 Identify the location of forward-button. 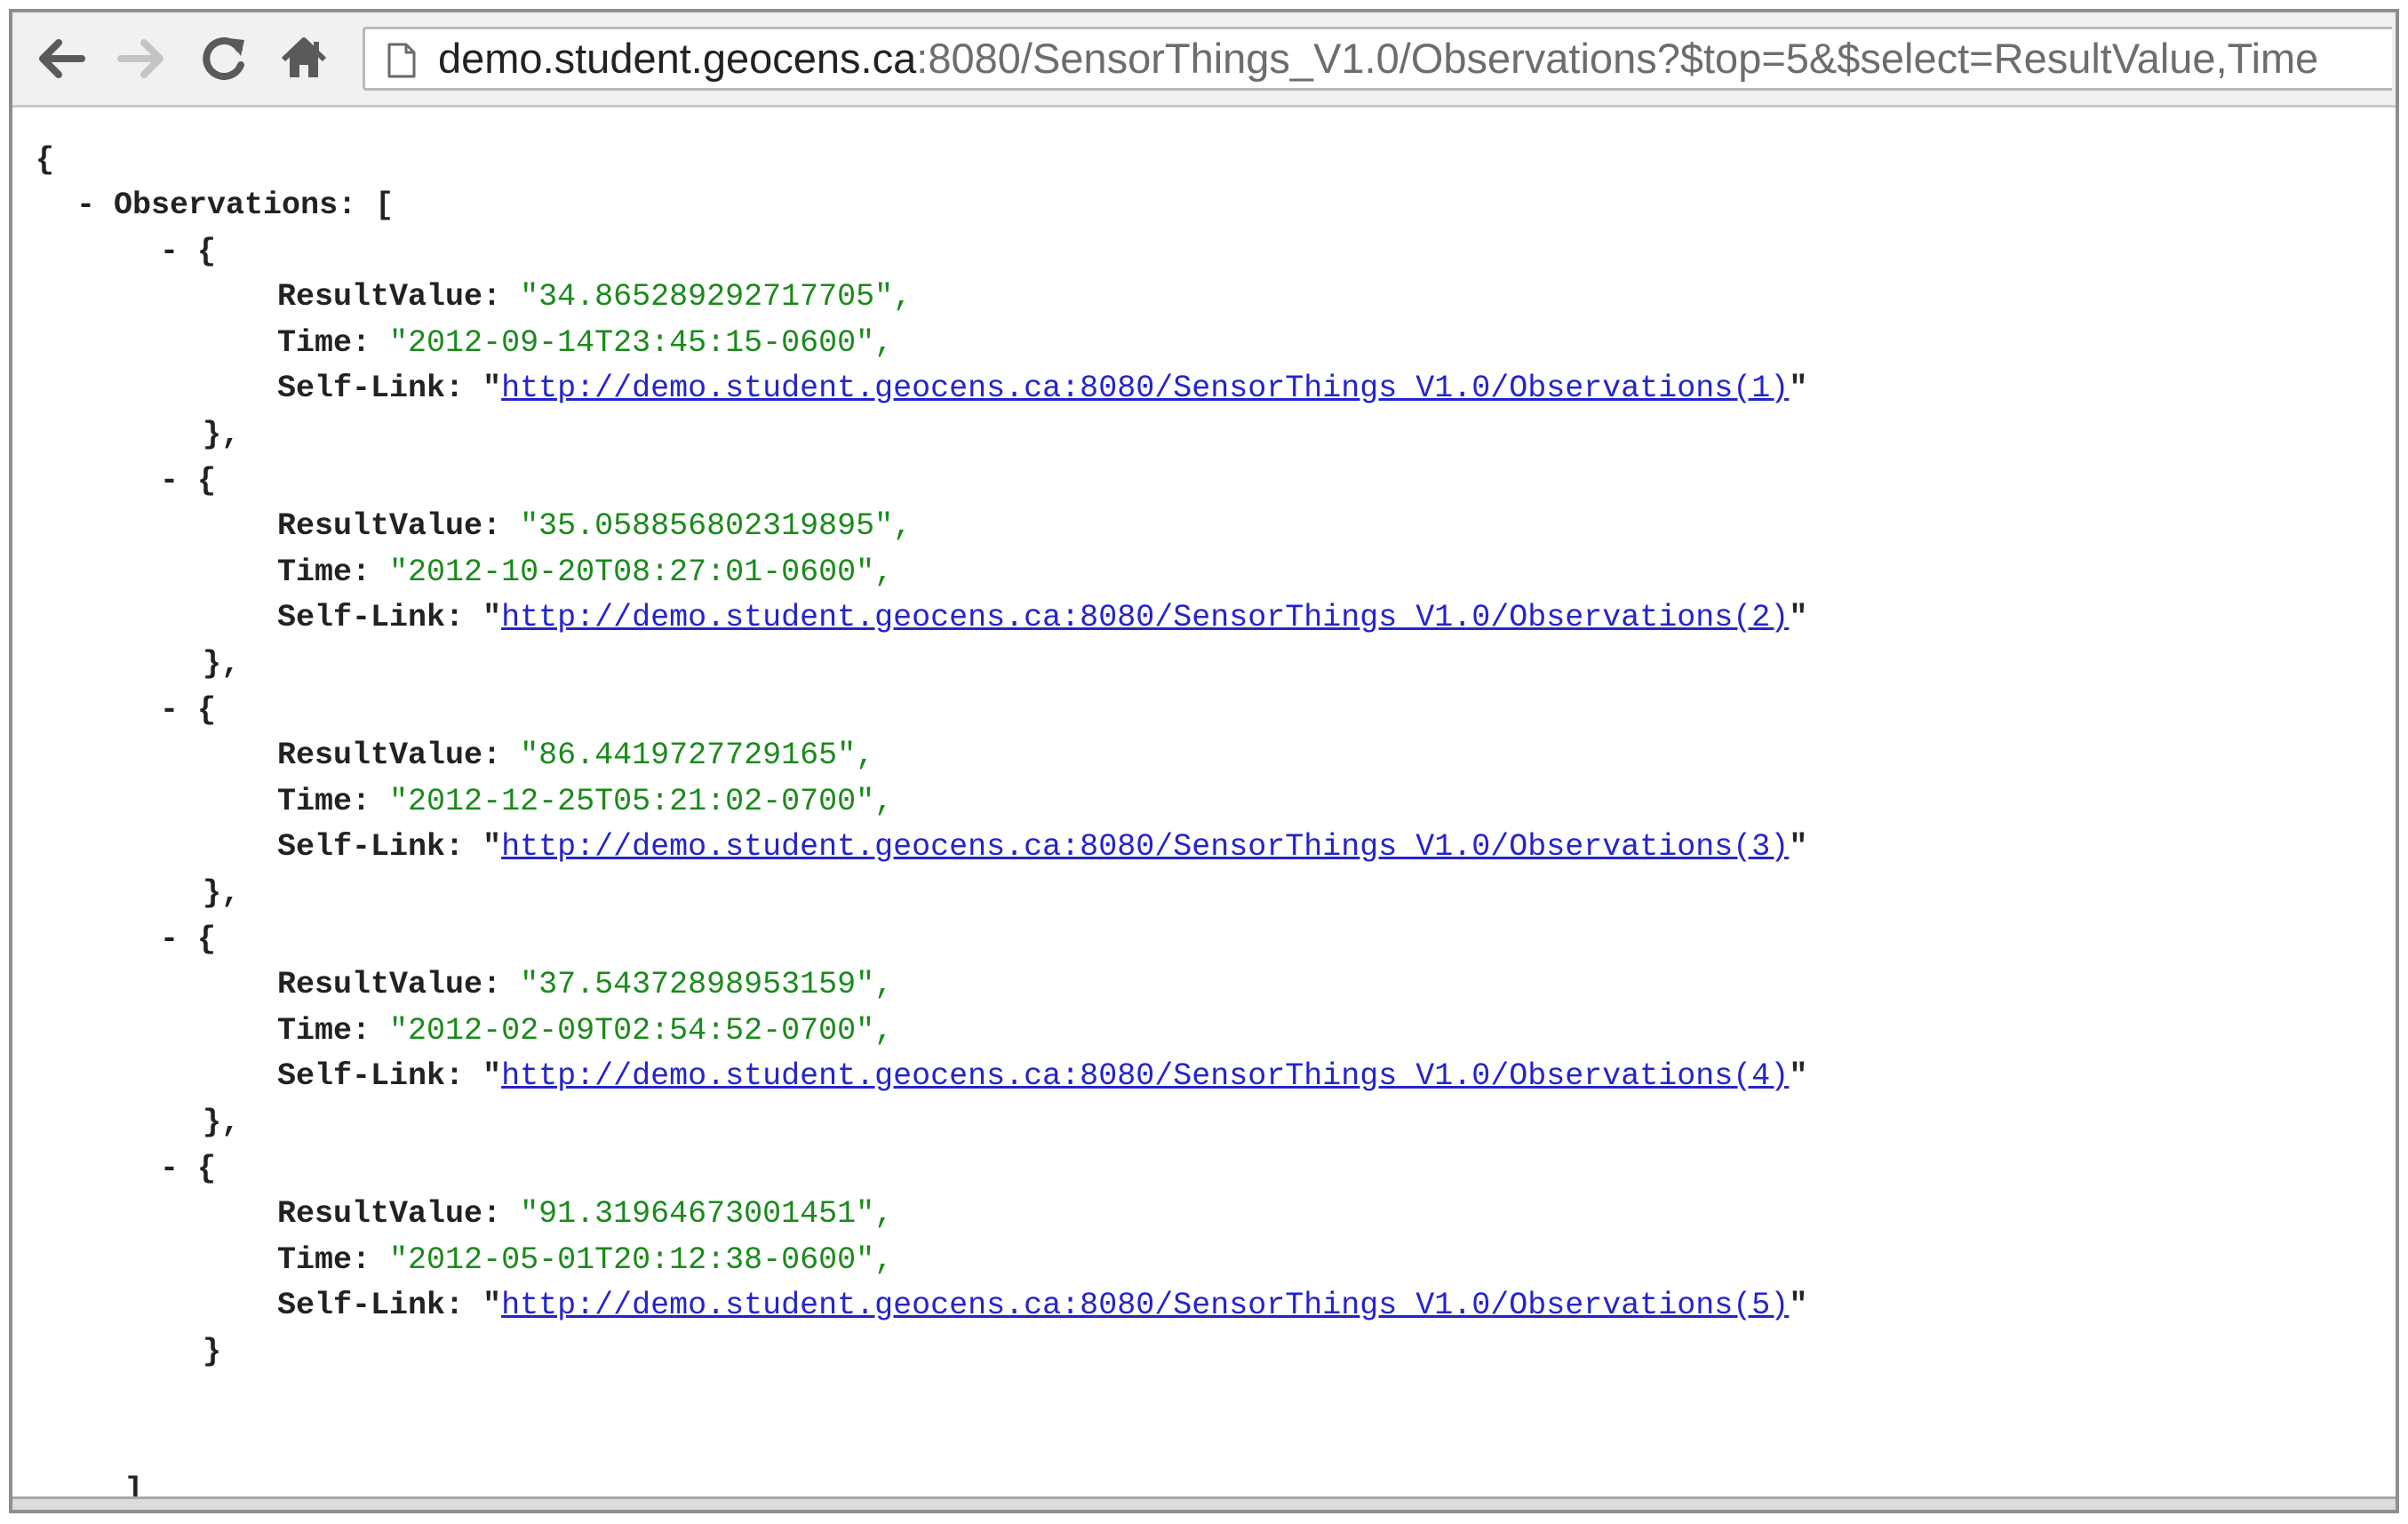
(142, 58).